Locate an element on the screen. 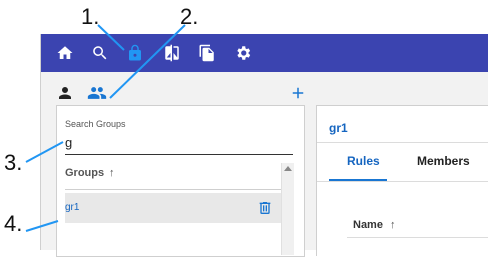 This screenshot has height=257, width=488. group-icon is located at coordinates (97, 93).